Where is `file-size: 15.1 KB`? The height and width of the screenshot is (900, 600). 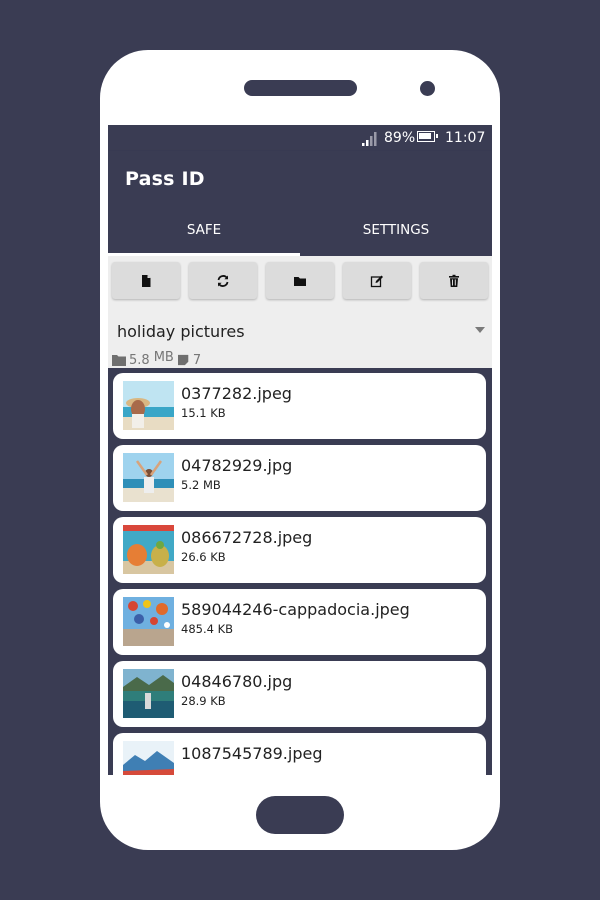 file-size: 15.1 KB is located at coordinates (203, 413).